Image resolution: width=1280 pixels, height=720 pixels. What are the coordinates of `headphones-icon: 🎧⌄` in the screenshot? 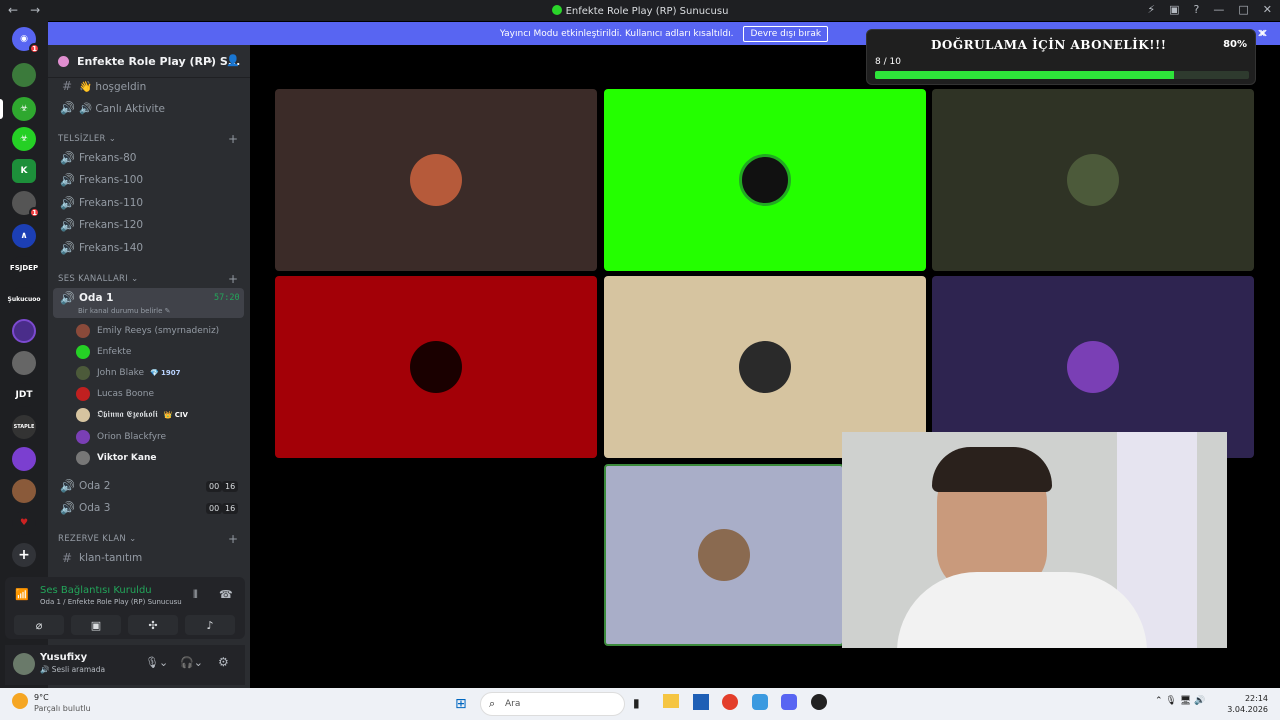 It's located at (191, 662).